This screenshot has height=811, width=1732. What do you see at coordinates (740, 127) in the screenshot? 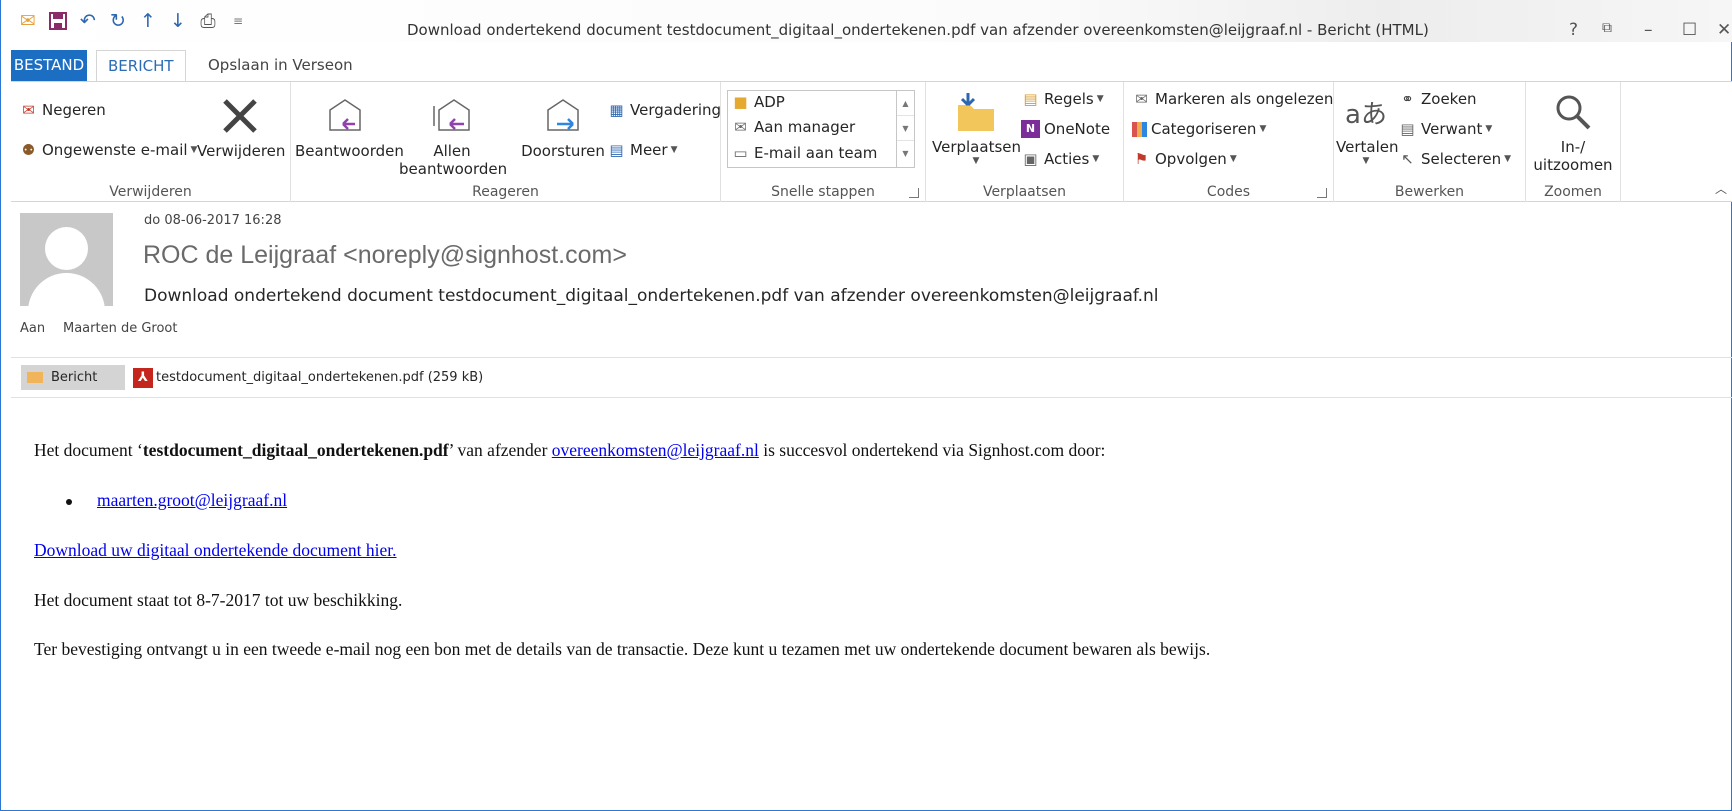
I see `mail-forward-icon: ✉` at bounding box center [740, 127].